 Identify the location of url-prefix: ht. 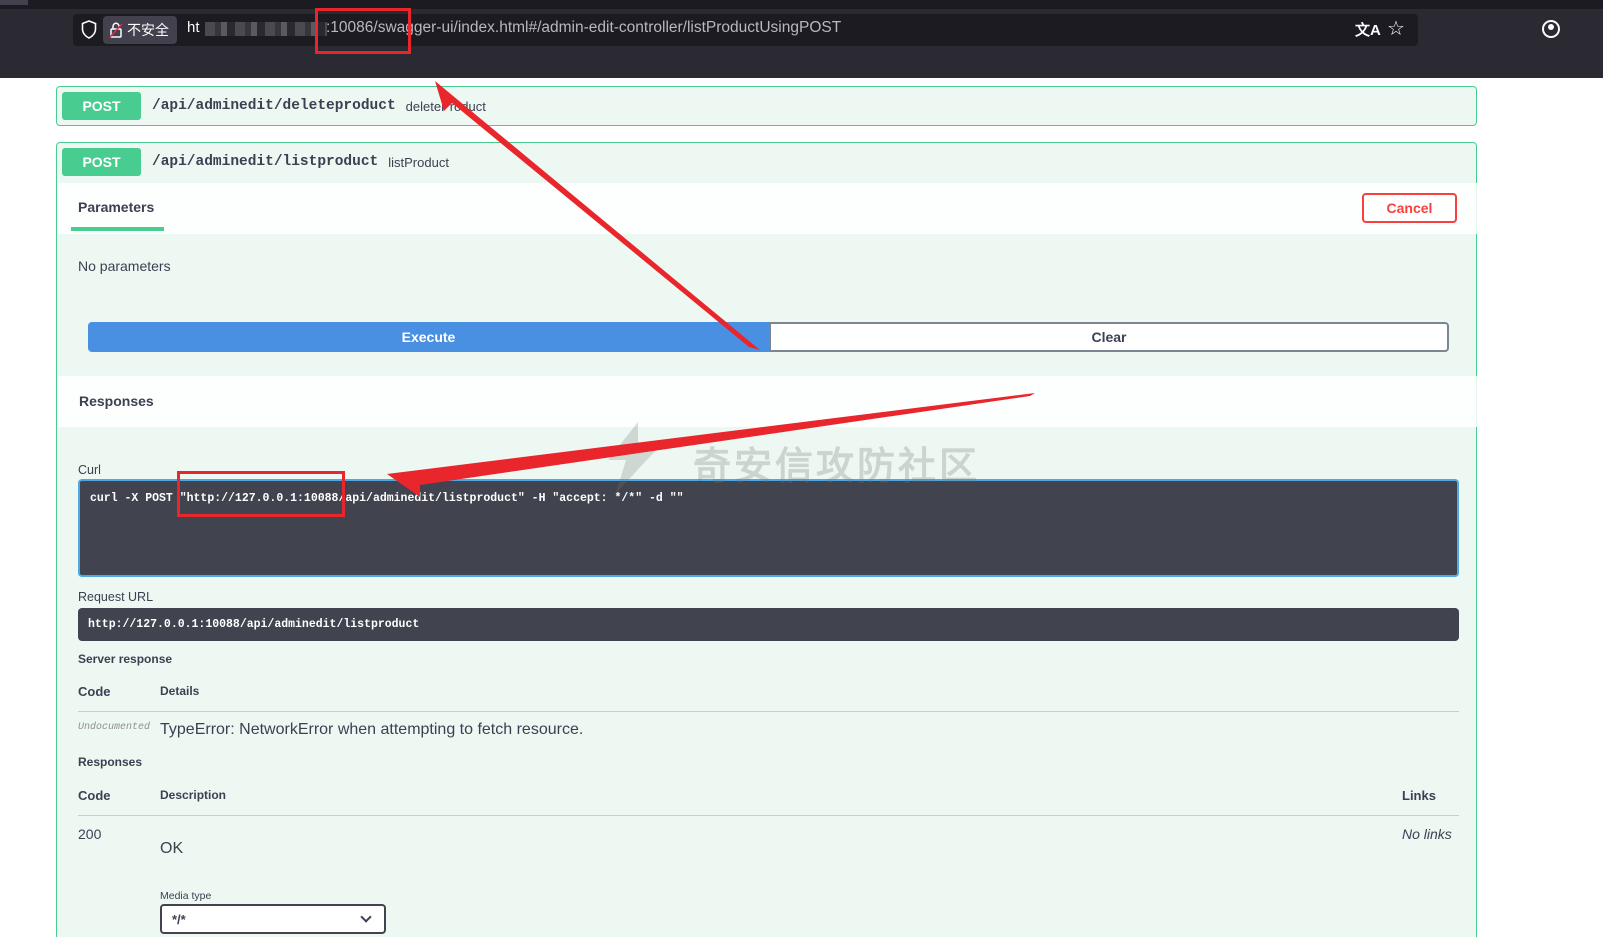
(193, 27).